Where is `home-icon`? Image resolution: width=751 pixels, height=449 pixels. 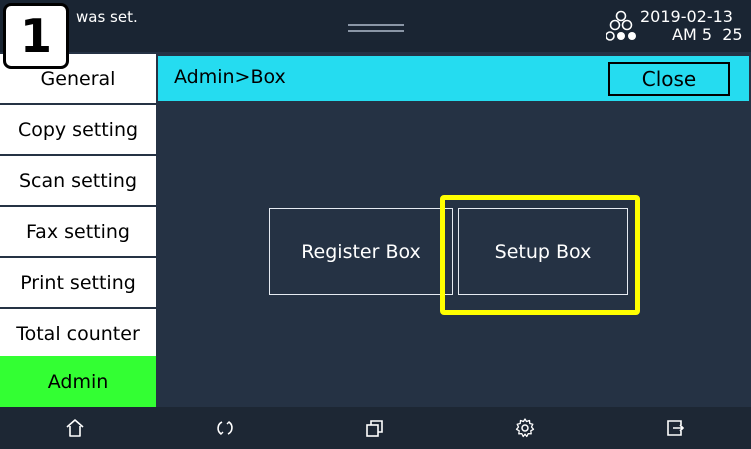
home-icon is located at coordinates (75, 428).